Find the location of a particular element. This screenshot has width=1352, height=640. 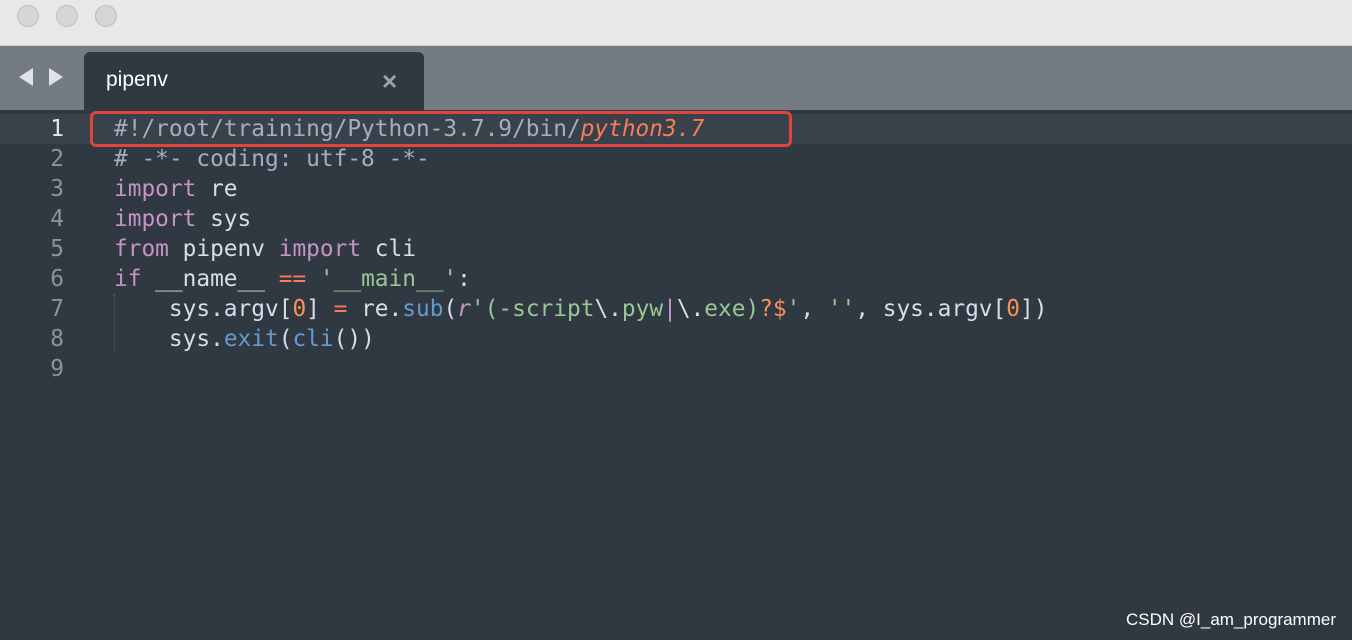

code-token: exe) is located at coordinates (732, 309).